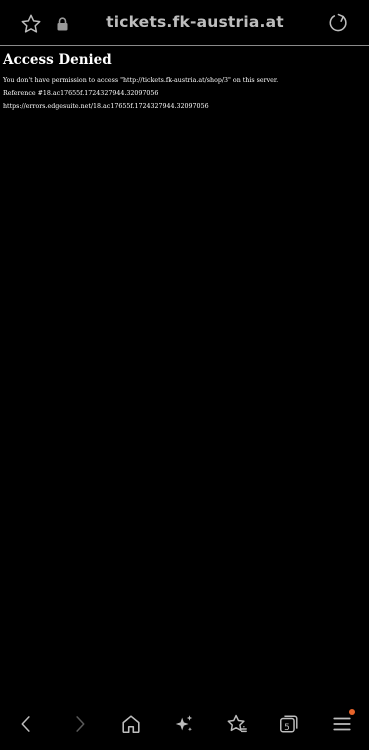  I want to click on page-title: Access Denied, so click(57, 60).